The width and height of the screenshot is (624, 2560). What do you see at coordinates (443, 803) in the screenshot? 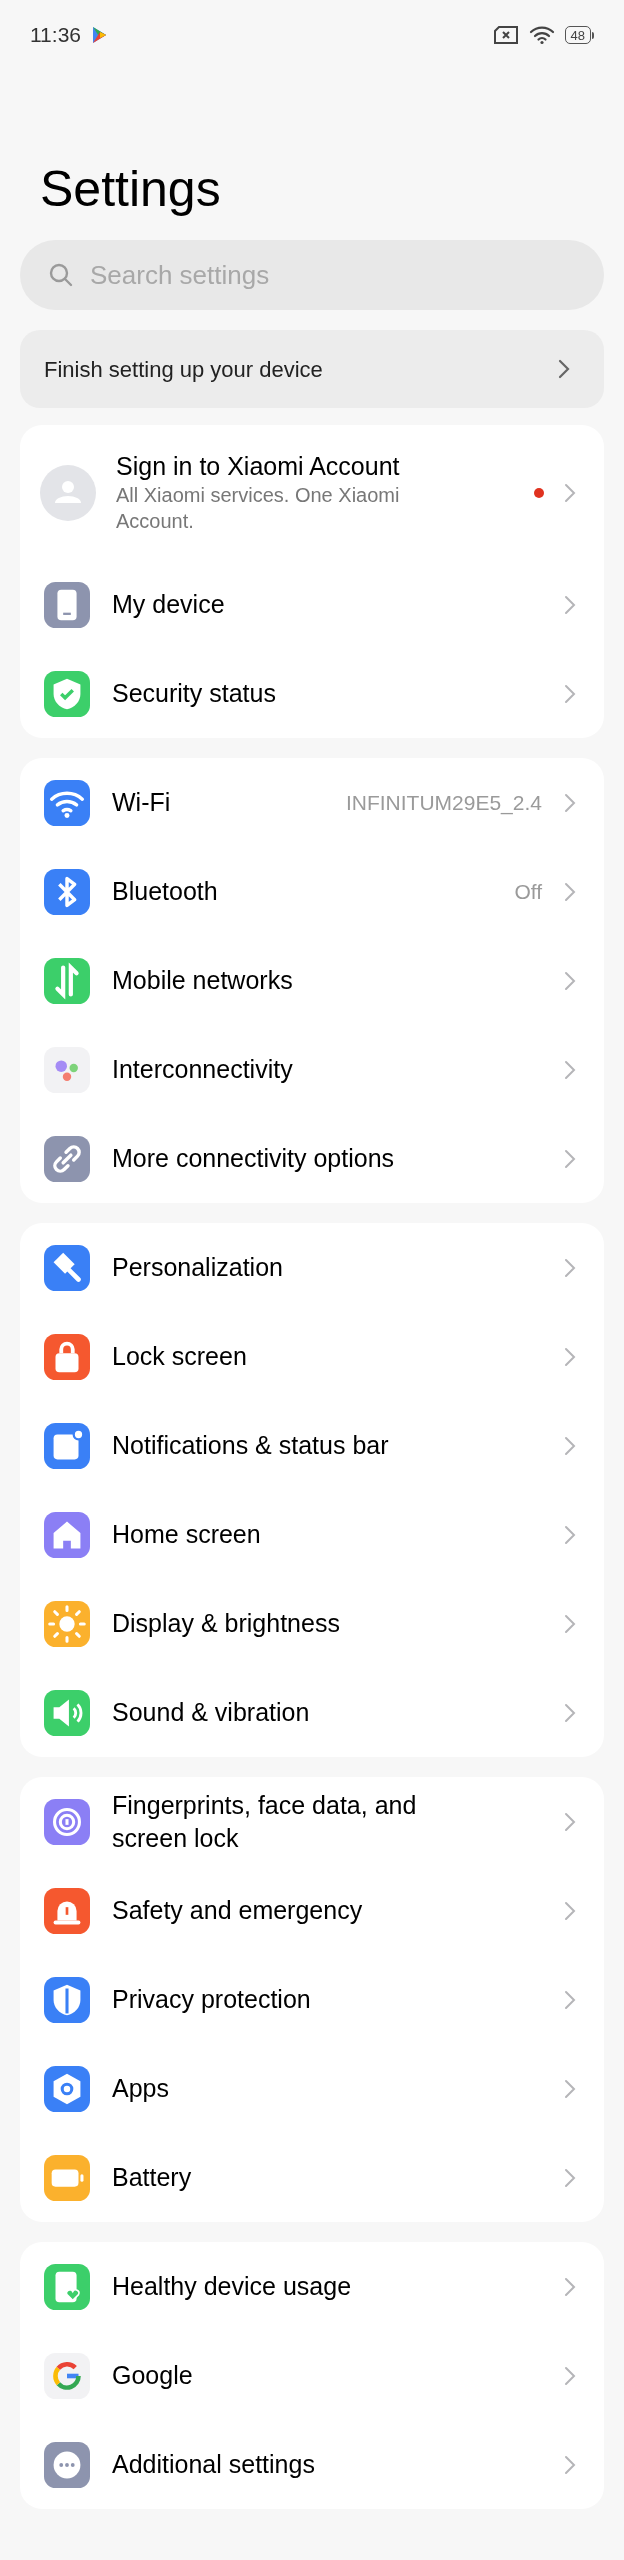
I see `settings-item-value: INFINITUM29E5_2.4` at bounding box center [443, 803].